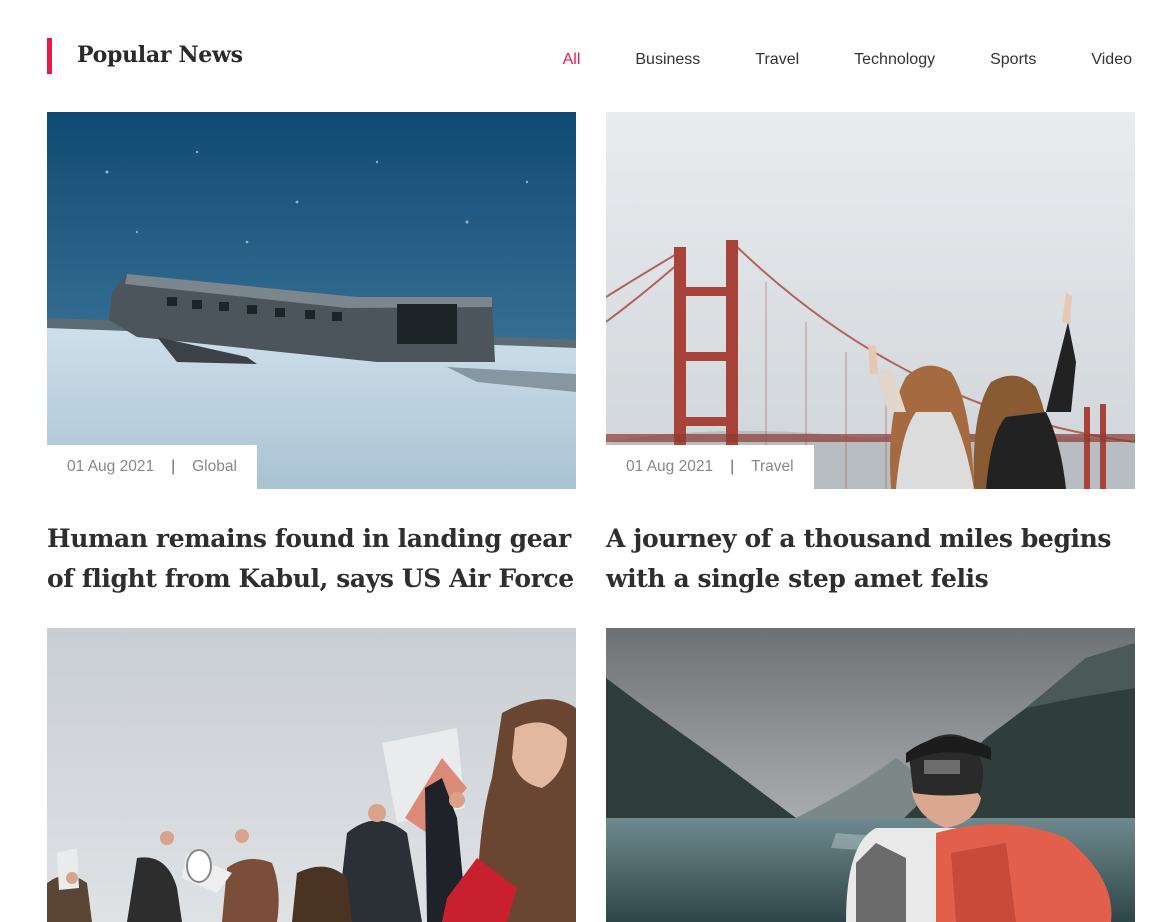 This screenshot has width=1162, height=922. What do you see at coordinates (1013, 60) in the screenshot?
I see `filter-sports: Sports` at bounding box center [1013, 60].